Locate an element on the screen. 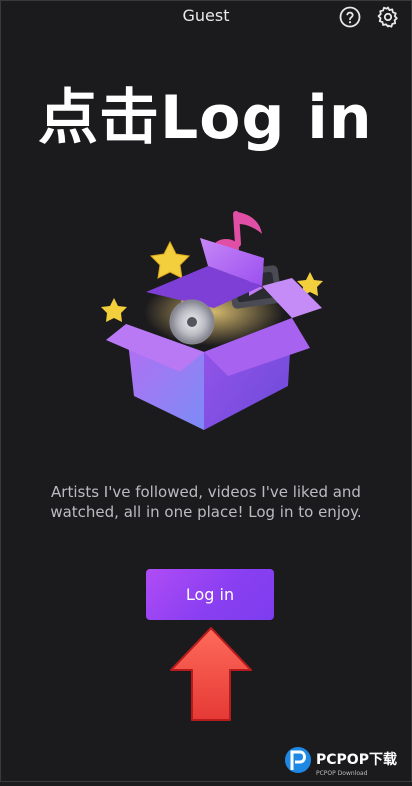 The width and height of the screenshot is (412, 786). gear-icon is located at coordinates (387, 17).